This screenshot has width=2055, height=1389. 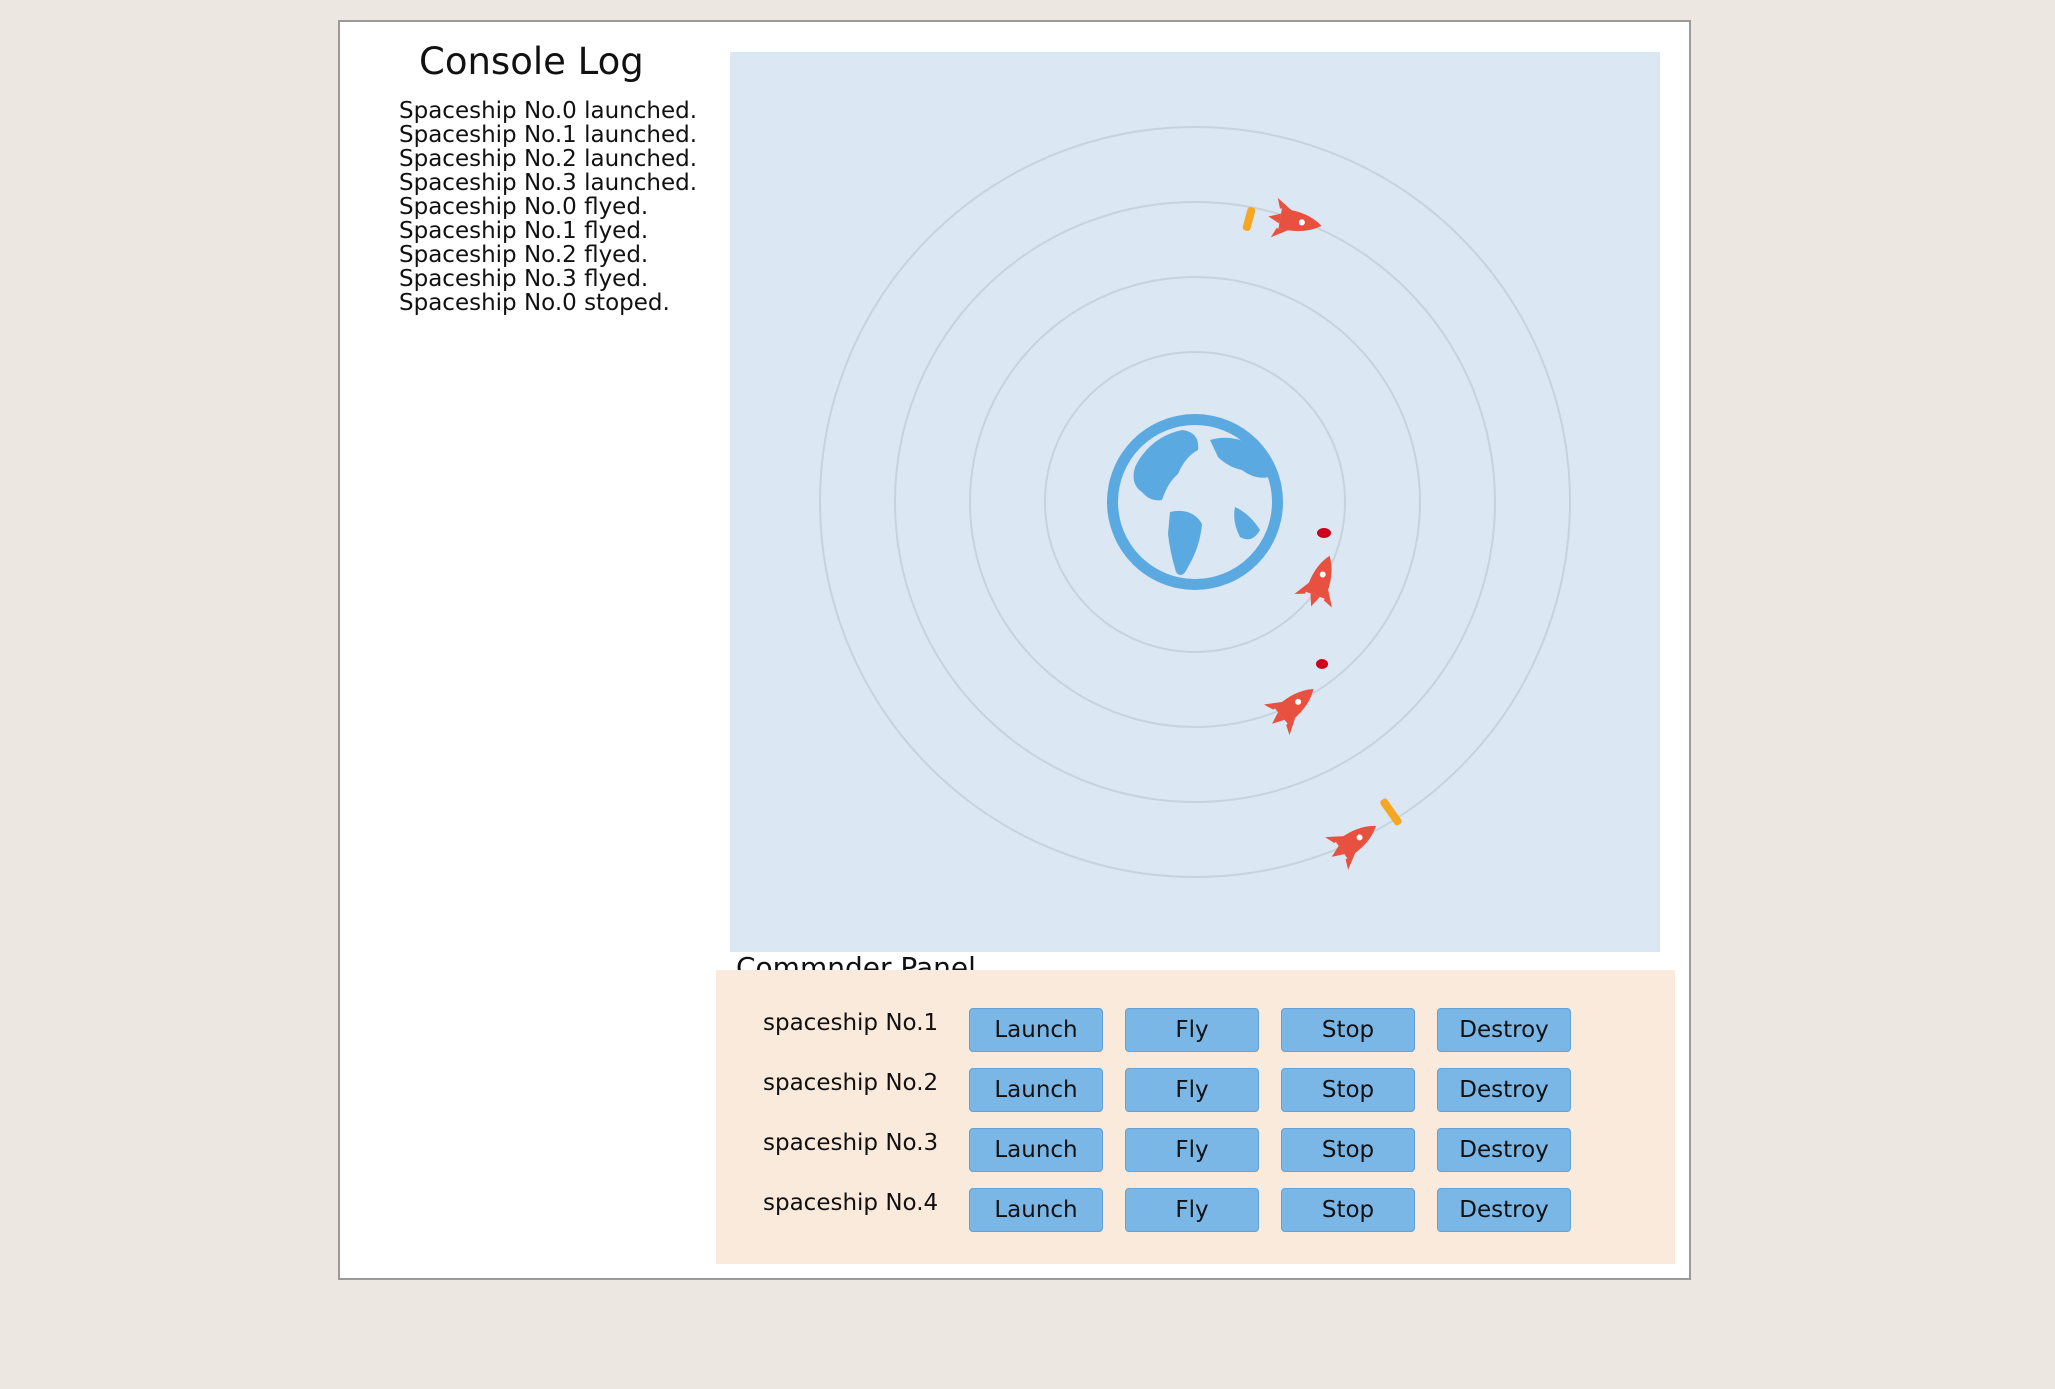 What do you see at coordinates (1192, 1090) in the screenshot?
I see `fly-button-2: Fly` at bounding box center [1192, 1090].